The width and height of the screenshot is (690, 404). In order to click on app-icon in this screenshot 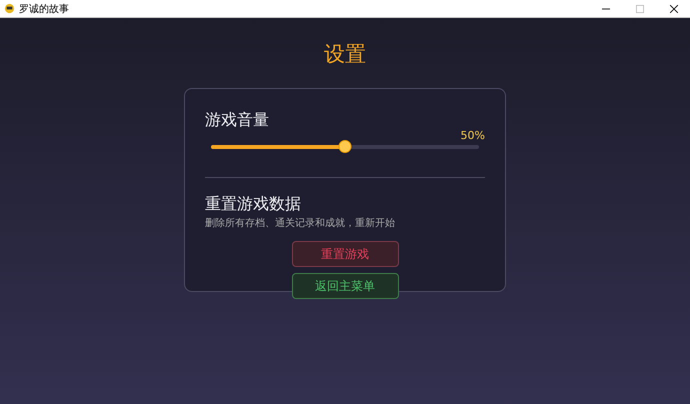, I will do `click(9, 8)`.